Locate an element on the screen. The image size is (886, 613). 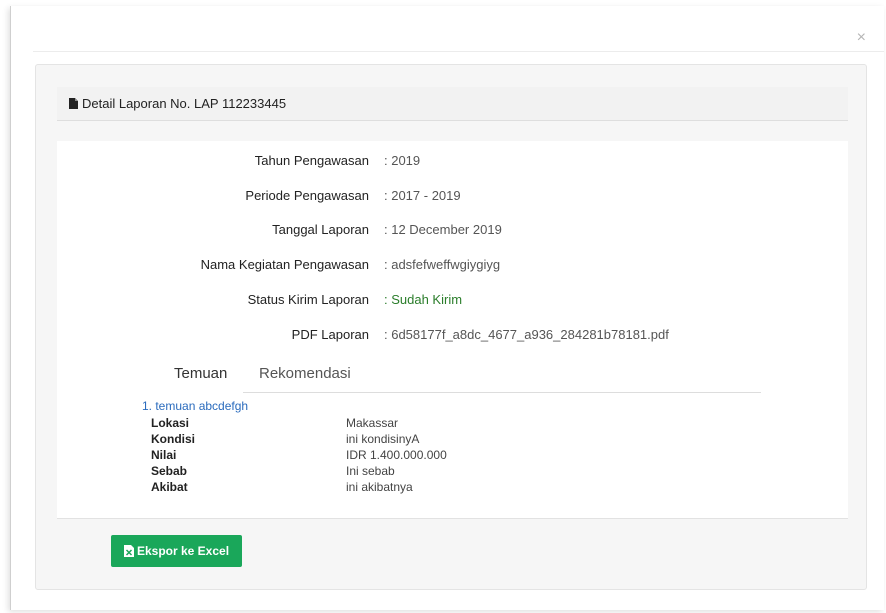
export-label: Ekspor ke Excel is located at coordinates (183, 551).